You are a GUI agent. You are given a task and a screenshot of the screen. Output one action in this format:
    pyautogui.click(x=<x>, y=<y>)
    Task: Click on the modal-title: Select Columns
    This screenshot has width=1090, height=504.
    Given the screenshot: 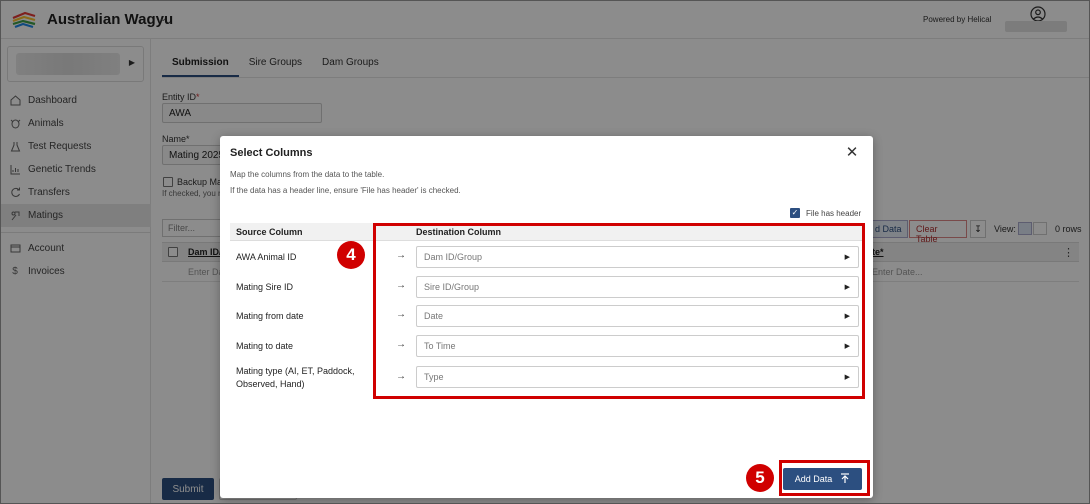 What is the action you would take?
    pyautogui.click(x=271, y=153)
    